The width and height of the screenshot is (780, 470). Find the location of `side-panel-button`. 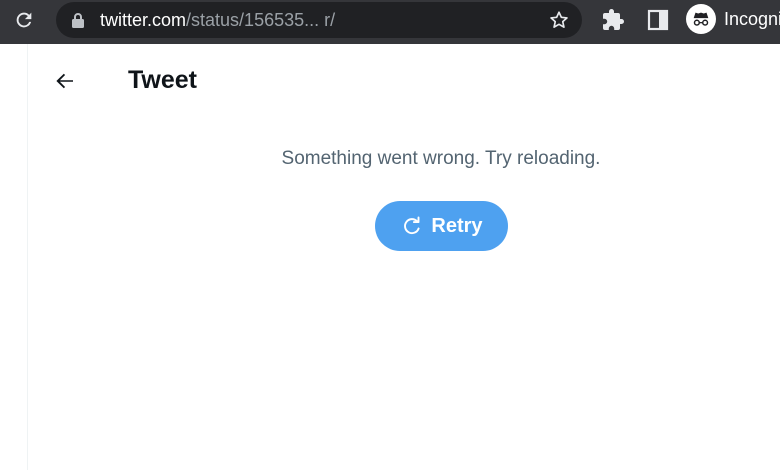

side-panel-button is located at coordinates (658, 20).